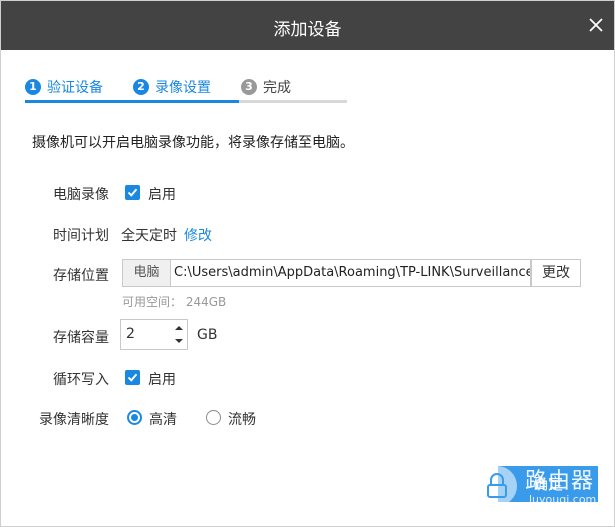 The height and width of the screenshot is (527, 615). What do you see at coordinates (249, 87) in the screenshot?
I see `step-number-3: 3` at bounding box center [249, 87].